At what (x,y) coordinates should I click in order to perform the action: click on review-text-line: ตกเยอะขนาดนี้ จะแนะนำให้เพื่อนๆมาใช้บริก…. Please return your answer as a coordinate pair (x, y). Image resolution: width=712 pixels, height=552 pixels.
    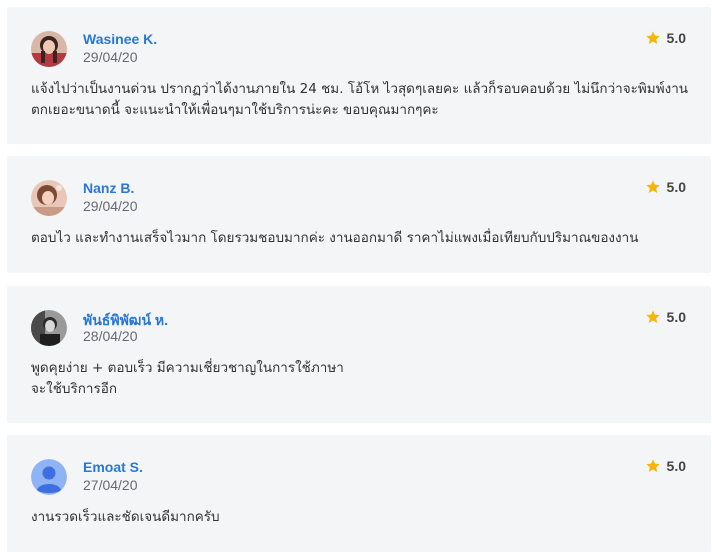
    Looking at the image, I should click on (235, 110).